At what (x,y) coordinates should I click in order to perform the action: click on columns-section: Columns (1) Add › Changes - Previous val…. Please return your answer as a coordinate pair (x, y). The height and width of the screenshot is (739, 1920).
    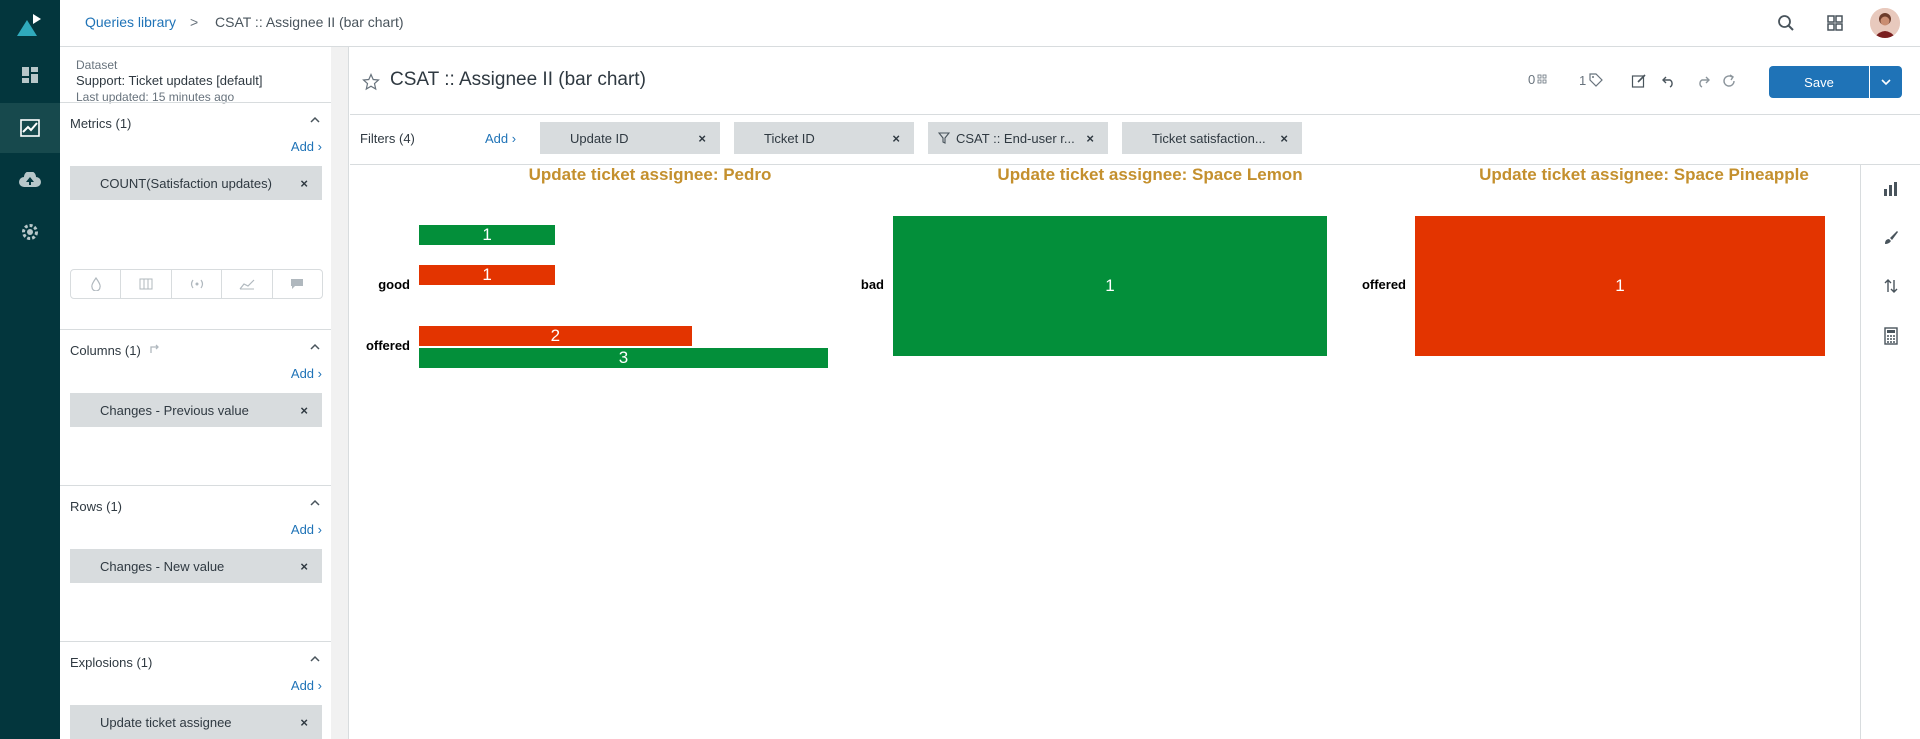
    Looking at the image, I should click on (196, 407).